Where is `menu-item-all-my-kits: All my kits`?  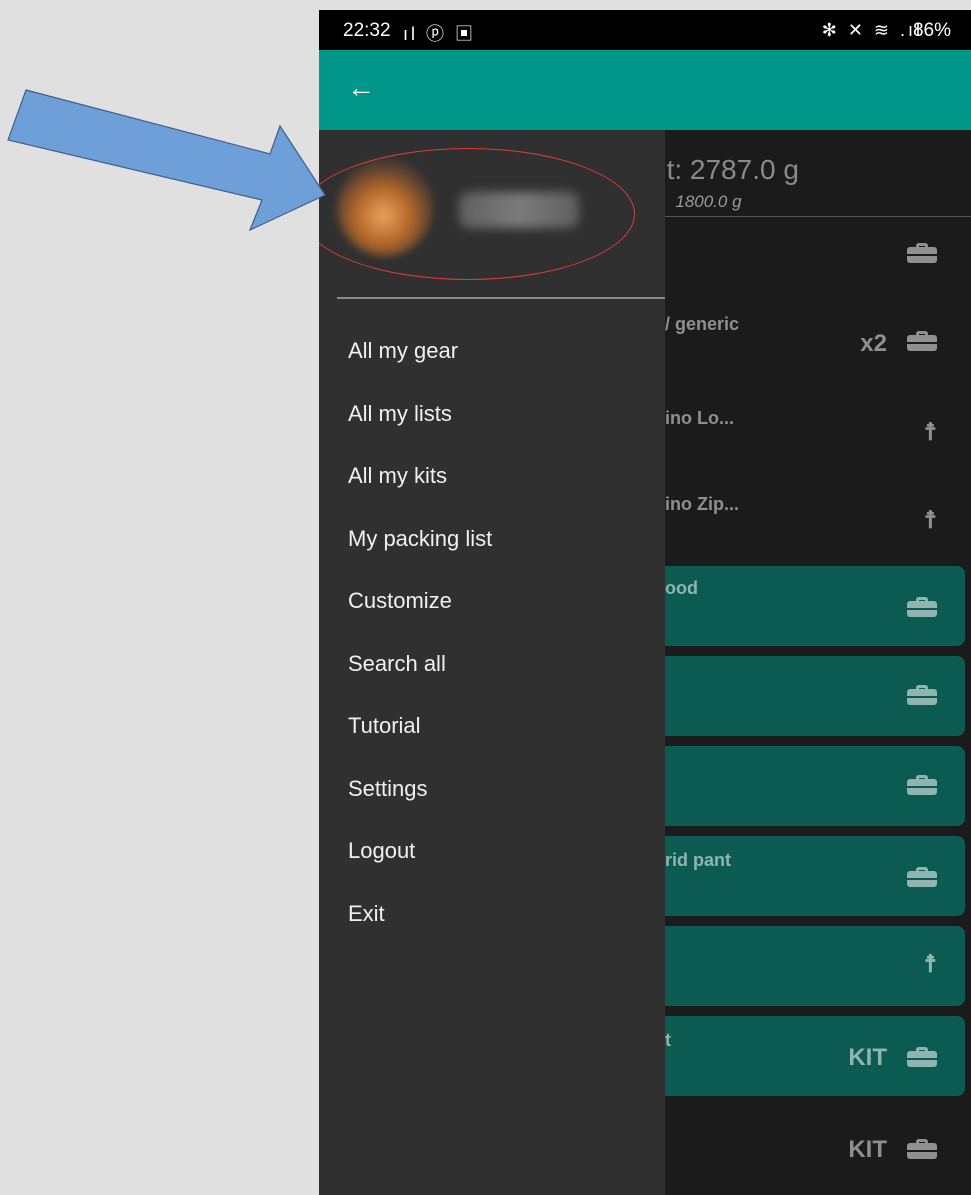 menu-item-all-my-kits: All my kits is located at coordinates (492, 476).